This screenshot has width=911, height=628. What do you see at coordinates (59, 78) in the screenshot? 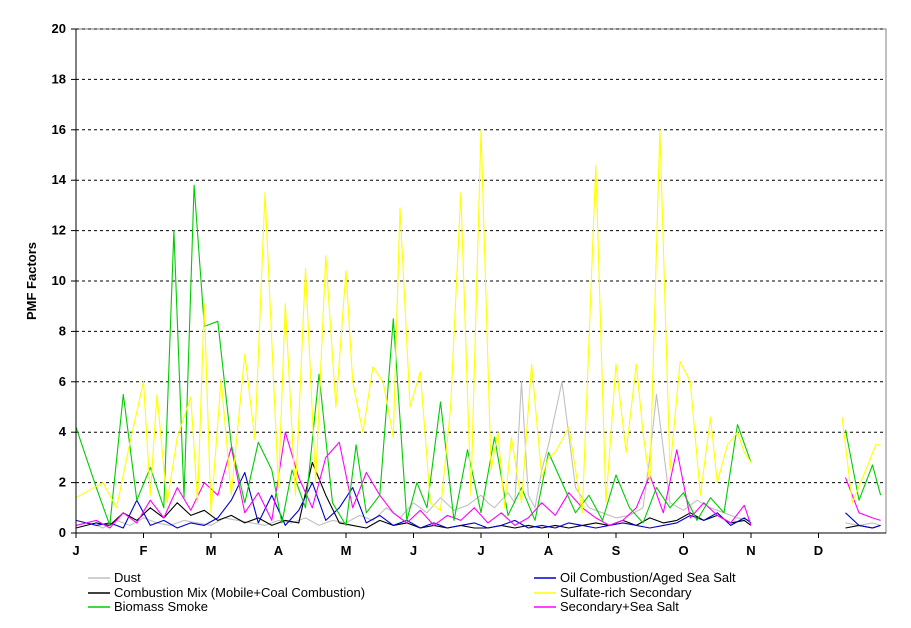
I see `y-tick-label: 18` at bounding box center [59, 78].